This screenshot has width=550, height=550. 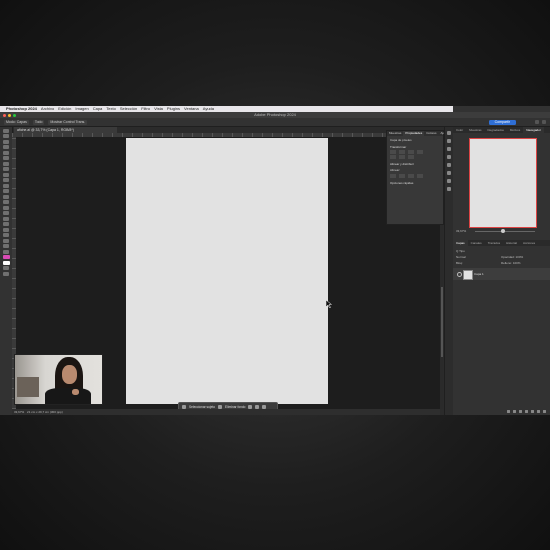 I want to click on navigator-zoom-value: 33,67%, so click(x=461, y=231).